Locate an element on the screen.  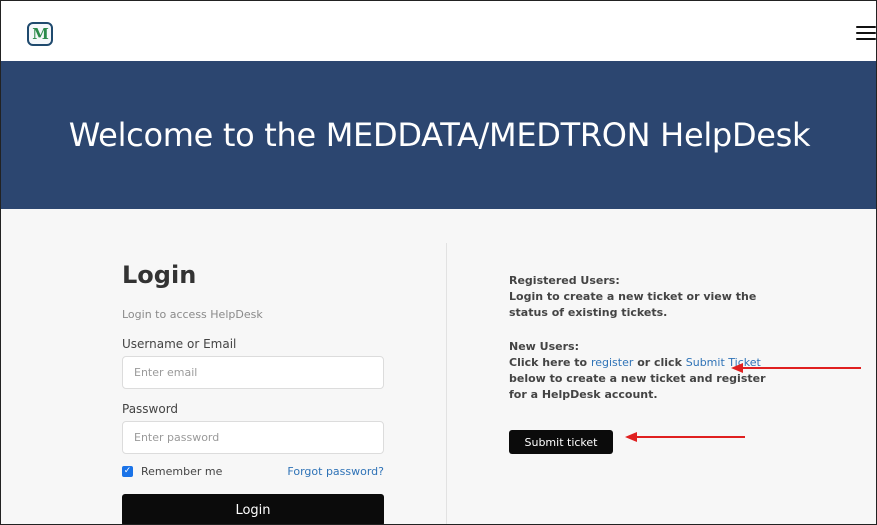
login-subtitle: Login to access HelpDesk is located at coordinates (192, 314).